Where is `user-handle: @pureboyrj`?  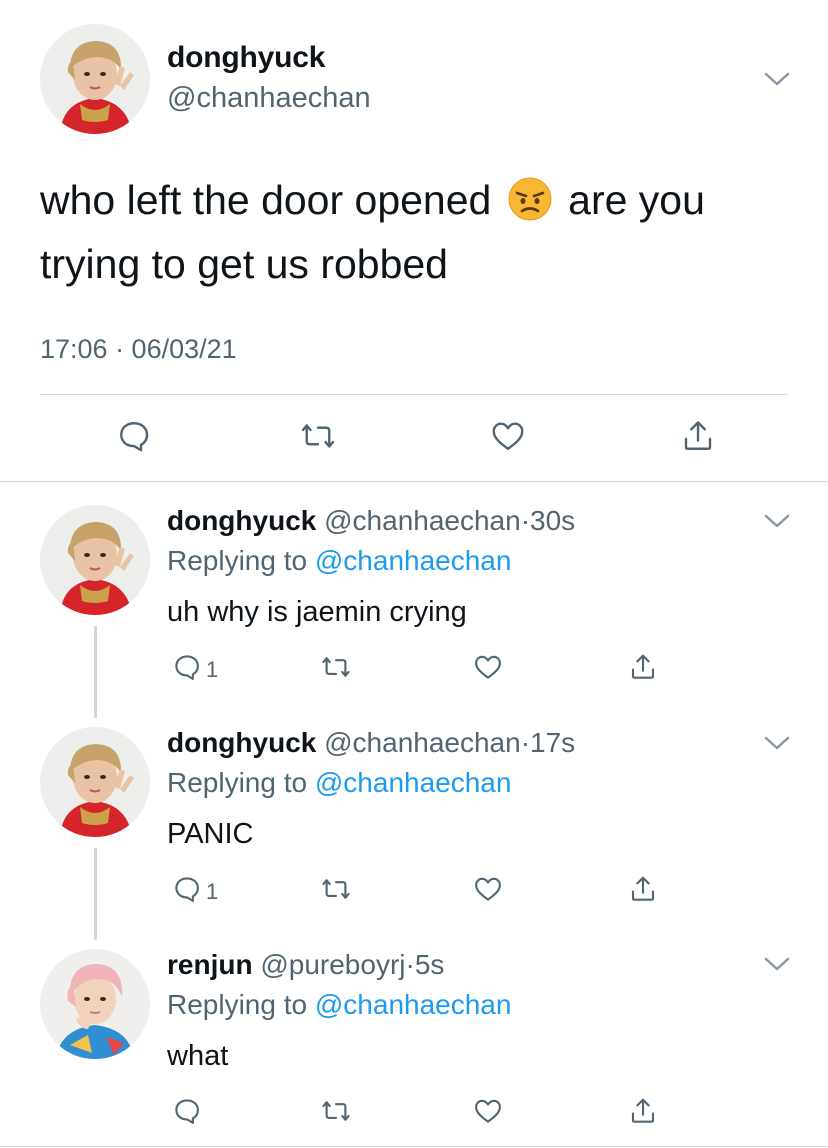 user-handle: @pureboyrj is located at coordinates (332, 964).